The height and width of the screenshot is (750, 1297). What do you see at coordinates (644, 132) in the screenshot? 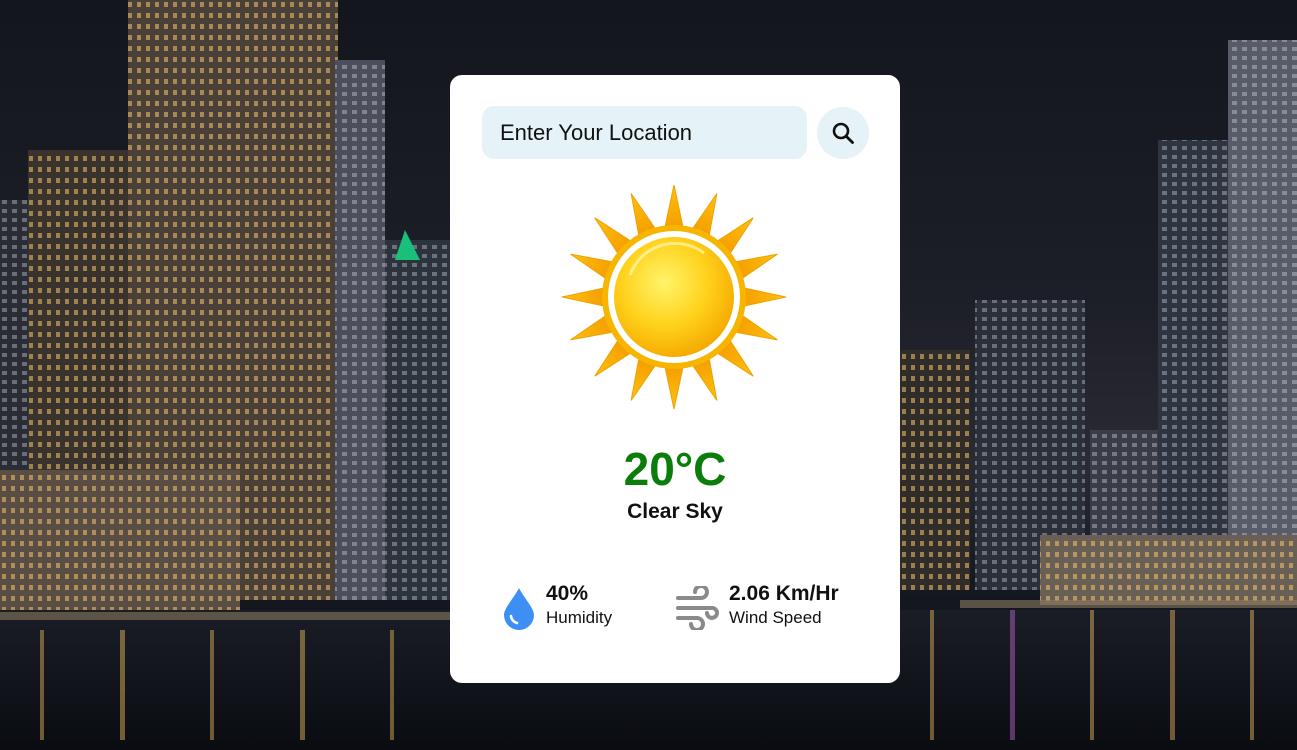
I see `search-input` at bounding box center [644, 132].